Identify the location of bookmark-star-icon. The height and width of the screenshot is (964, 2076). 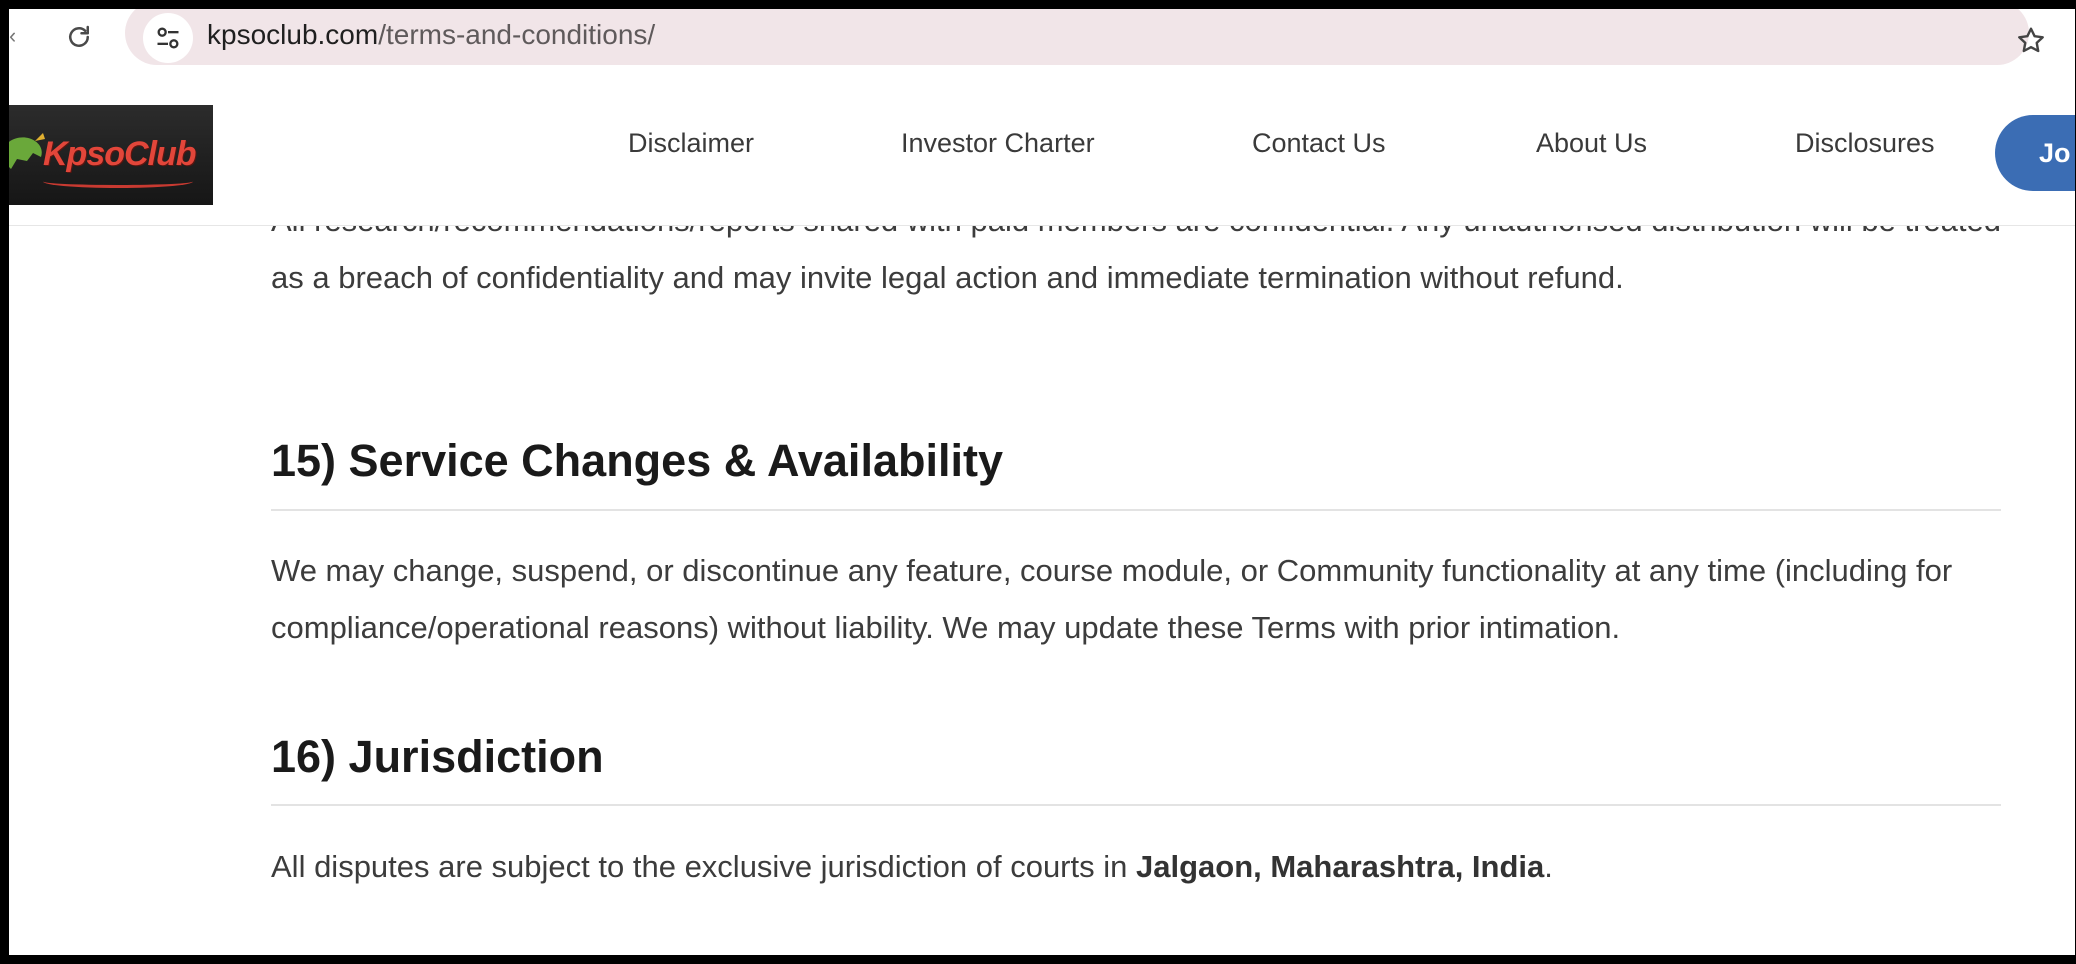
(2031, 41).